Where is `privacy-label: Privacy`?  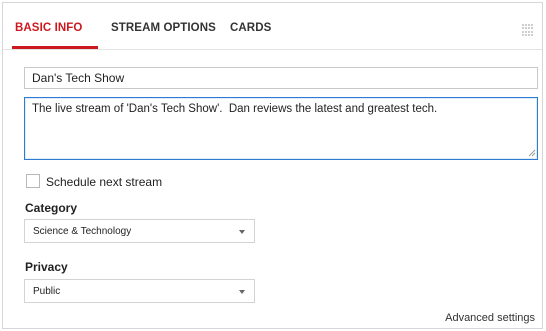 privacy-label: Privacy is located at coordinates (46, 267).